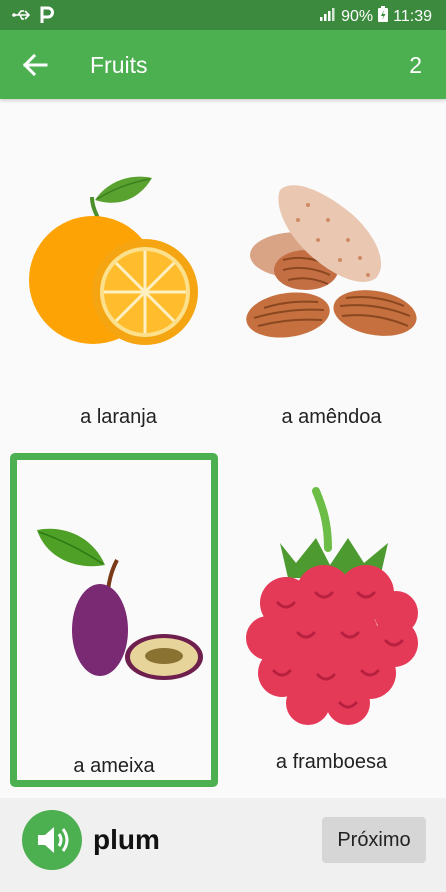 This screenshot has height=892, width=446. I want to click on usb-icon, so click(22, 17).